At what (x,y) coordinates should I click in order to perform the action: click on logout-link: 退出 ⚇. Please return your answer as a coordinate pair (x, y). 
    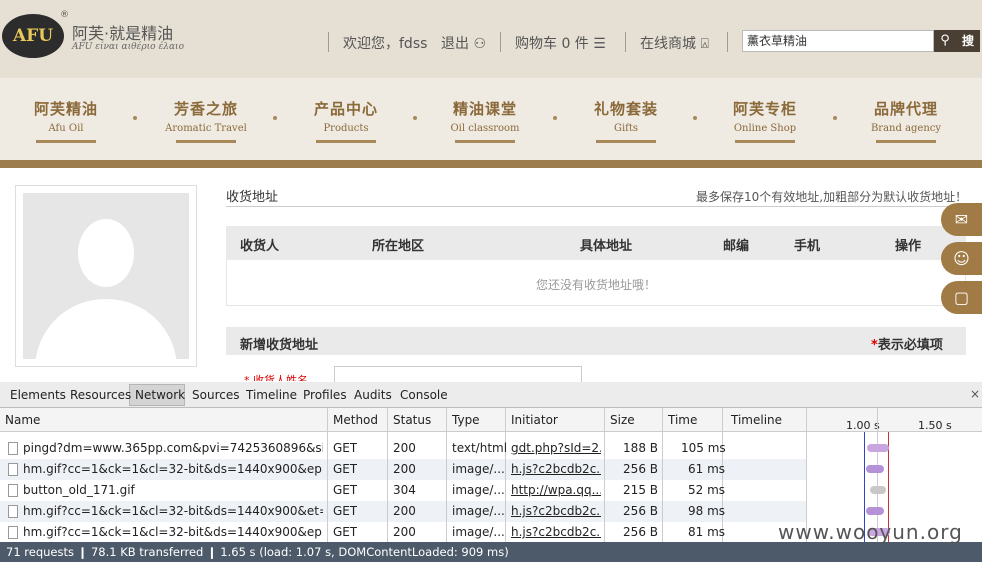
    Looking at the image, I should click on (463, 43).